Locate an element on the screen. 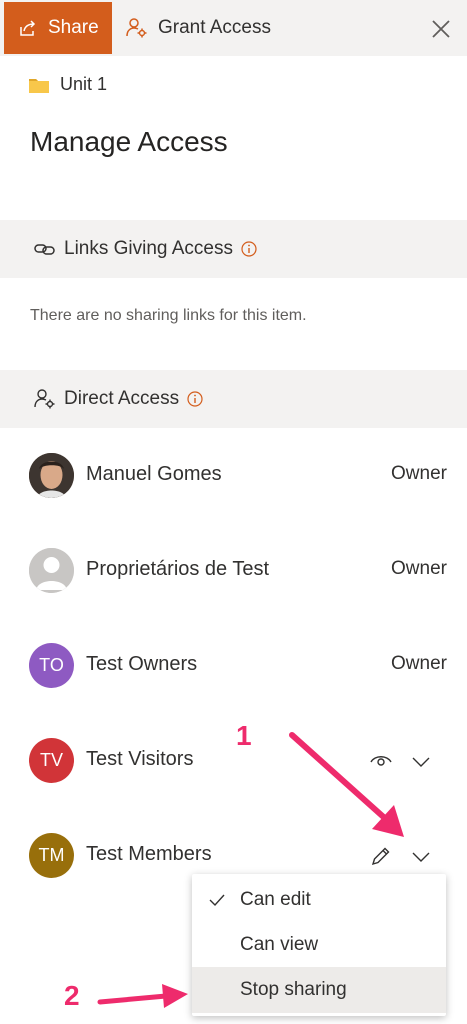  menu-item-label: Can edit is located at coordinates (275, 899).